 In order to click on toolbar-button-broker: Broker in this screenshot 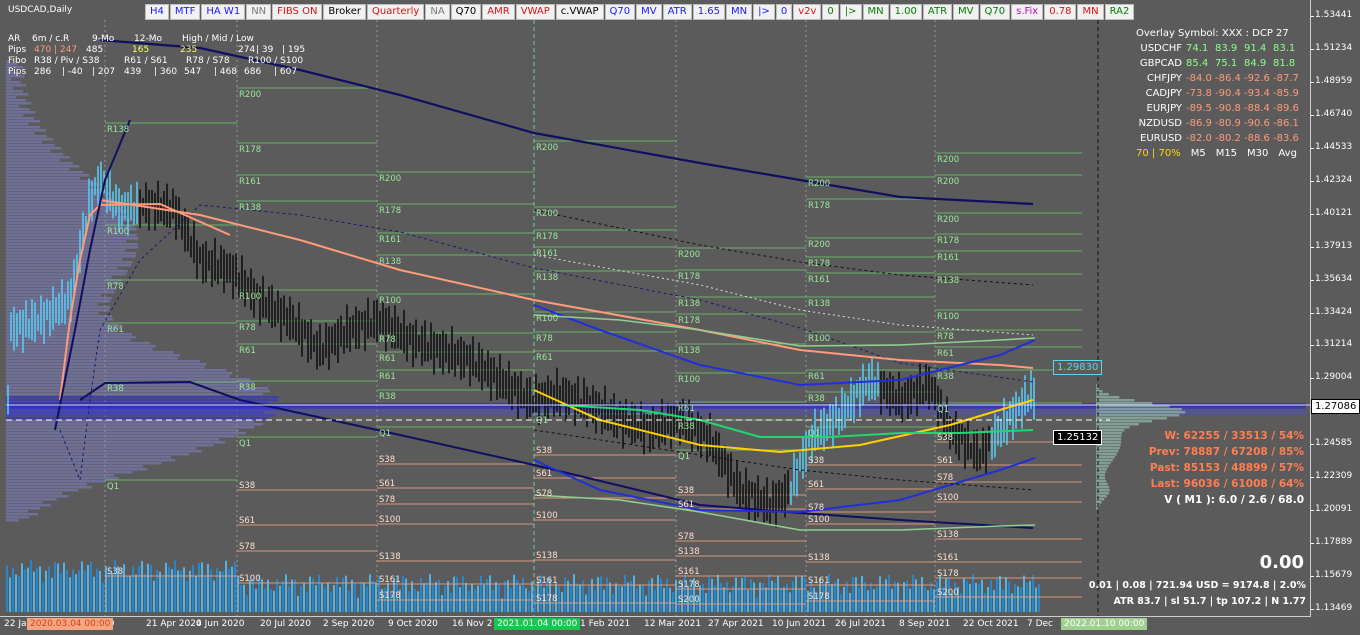, I will do `click(344, 12)`.